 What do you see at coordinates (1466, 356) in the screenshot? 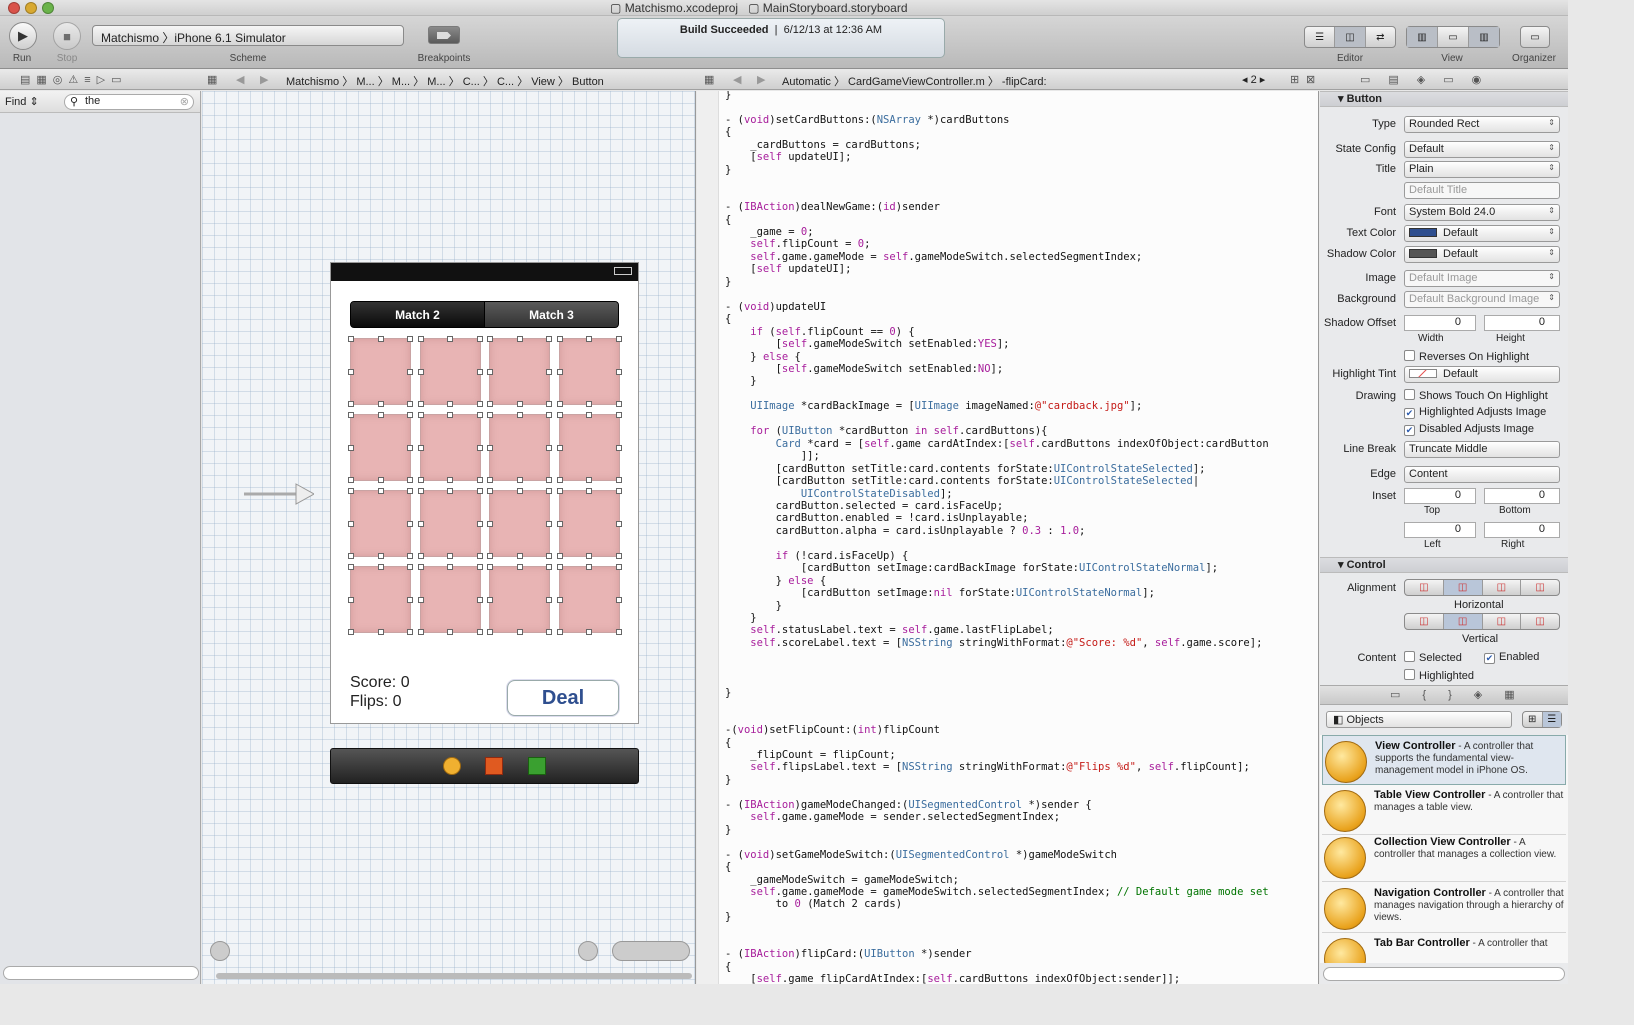
I see `reverses-on-highlight-checkbox: Reverses On Highlight` at bounding box center [1466, 356].